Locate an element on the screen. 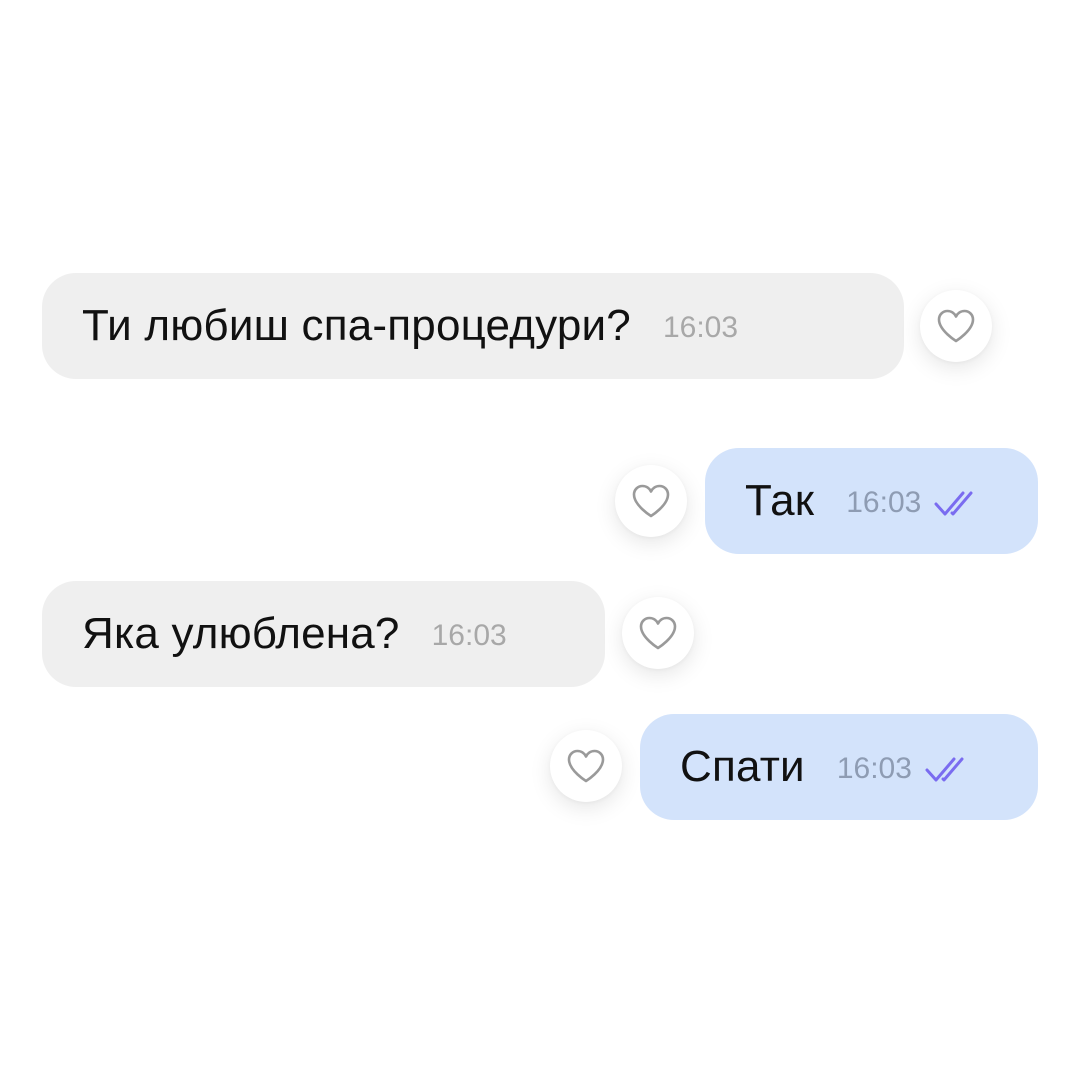 The height and width of the screenshot is (1080, 1080). message-bubble-outgoing: Спати 16:03 is located at coordinates (839, 767).